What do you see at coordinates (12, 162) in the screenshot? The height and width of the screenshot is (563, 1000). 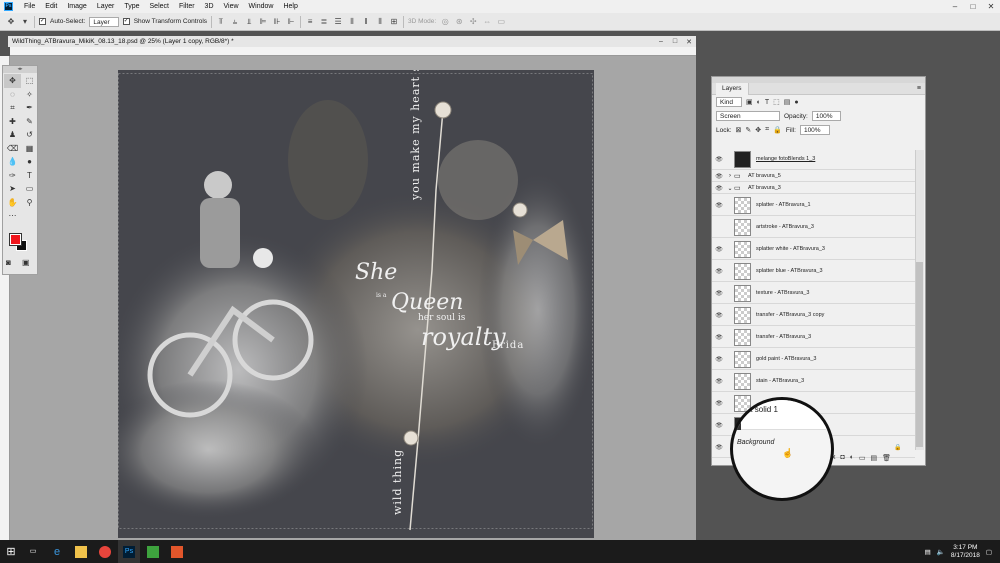 I see `blur-tool-icon: 💧` at bounding box center [12, 162].